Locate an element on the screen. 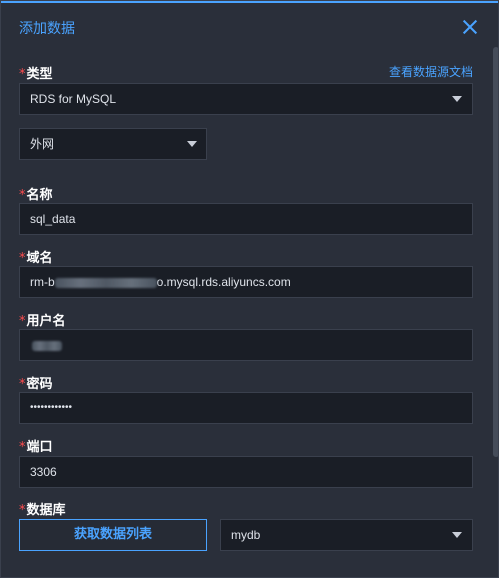 The height and width of the screenshot is (578, 499). port-input: 3306 is located at coordinates (246, 472).